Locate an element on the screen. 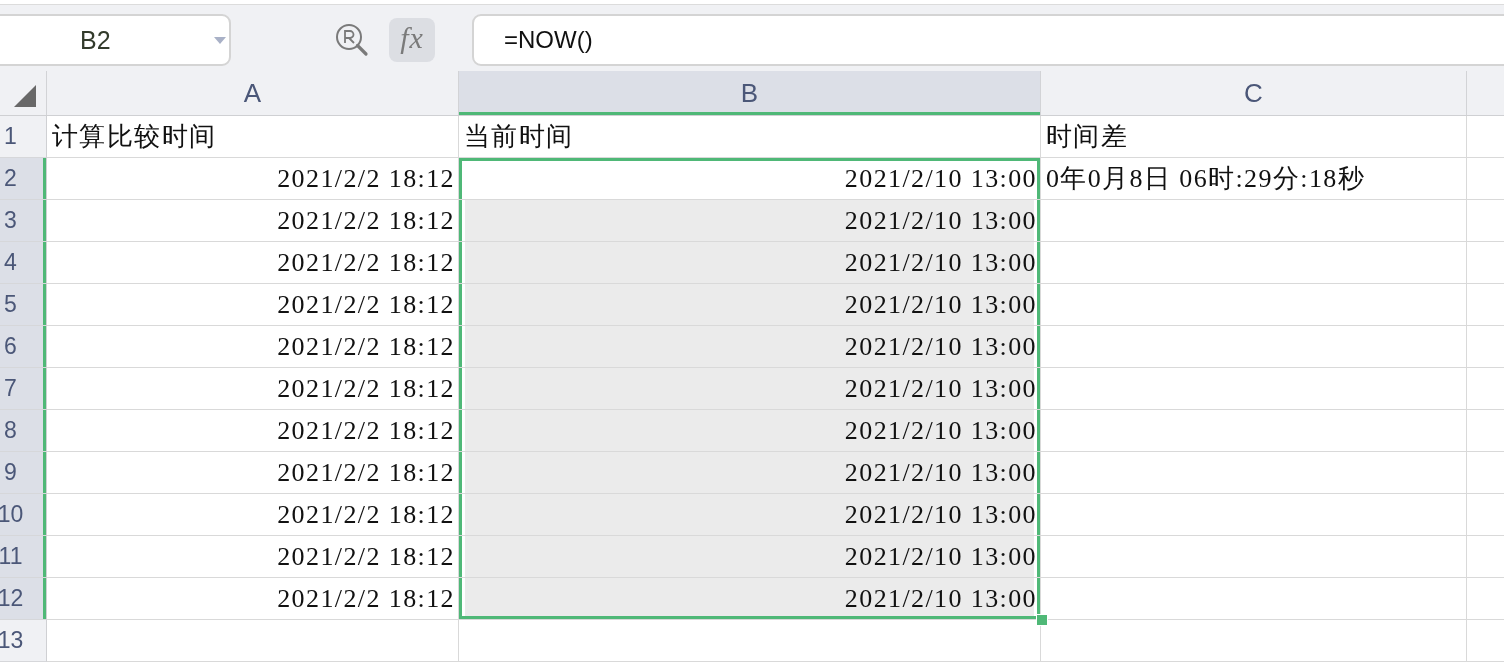 This screenshot has height=668, width=1504. spreadsheet-cell: 计算比较时间 is located at coordinates (253, 137).